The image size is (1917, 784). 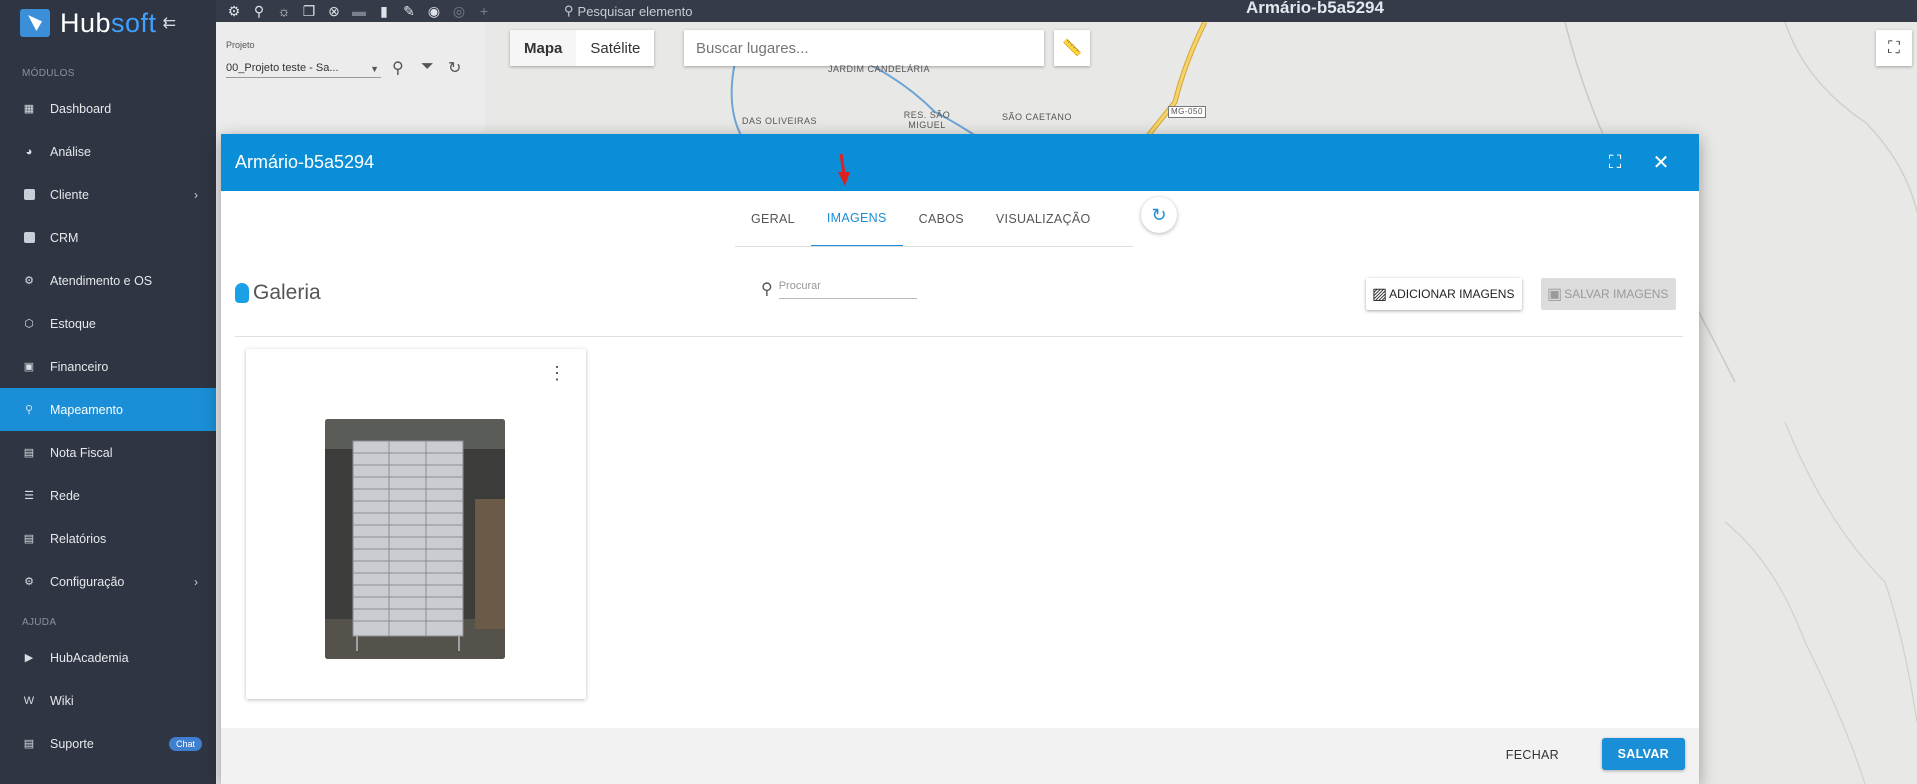 I want to click on settings-icon: ⚙, so click(x=234, y=11).